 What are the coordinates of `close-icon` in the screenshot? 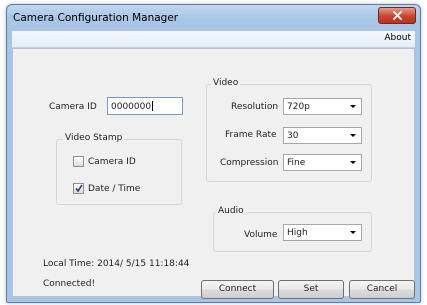 It's located at (397, 15).